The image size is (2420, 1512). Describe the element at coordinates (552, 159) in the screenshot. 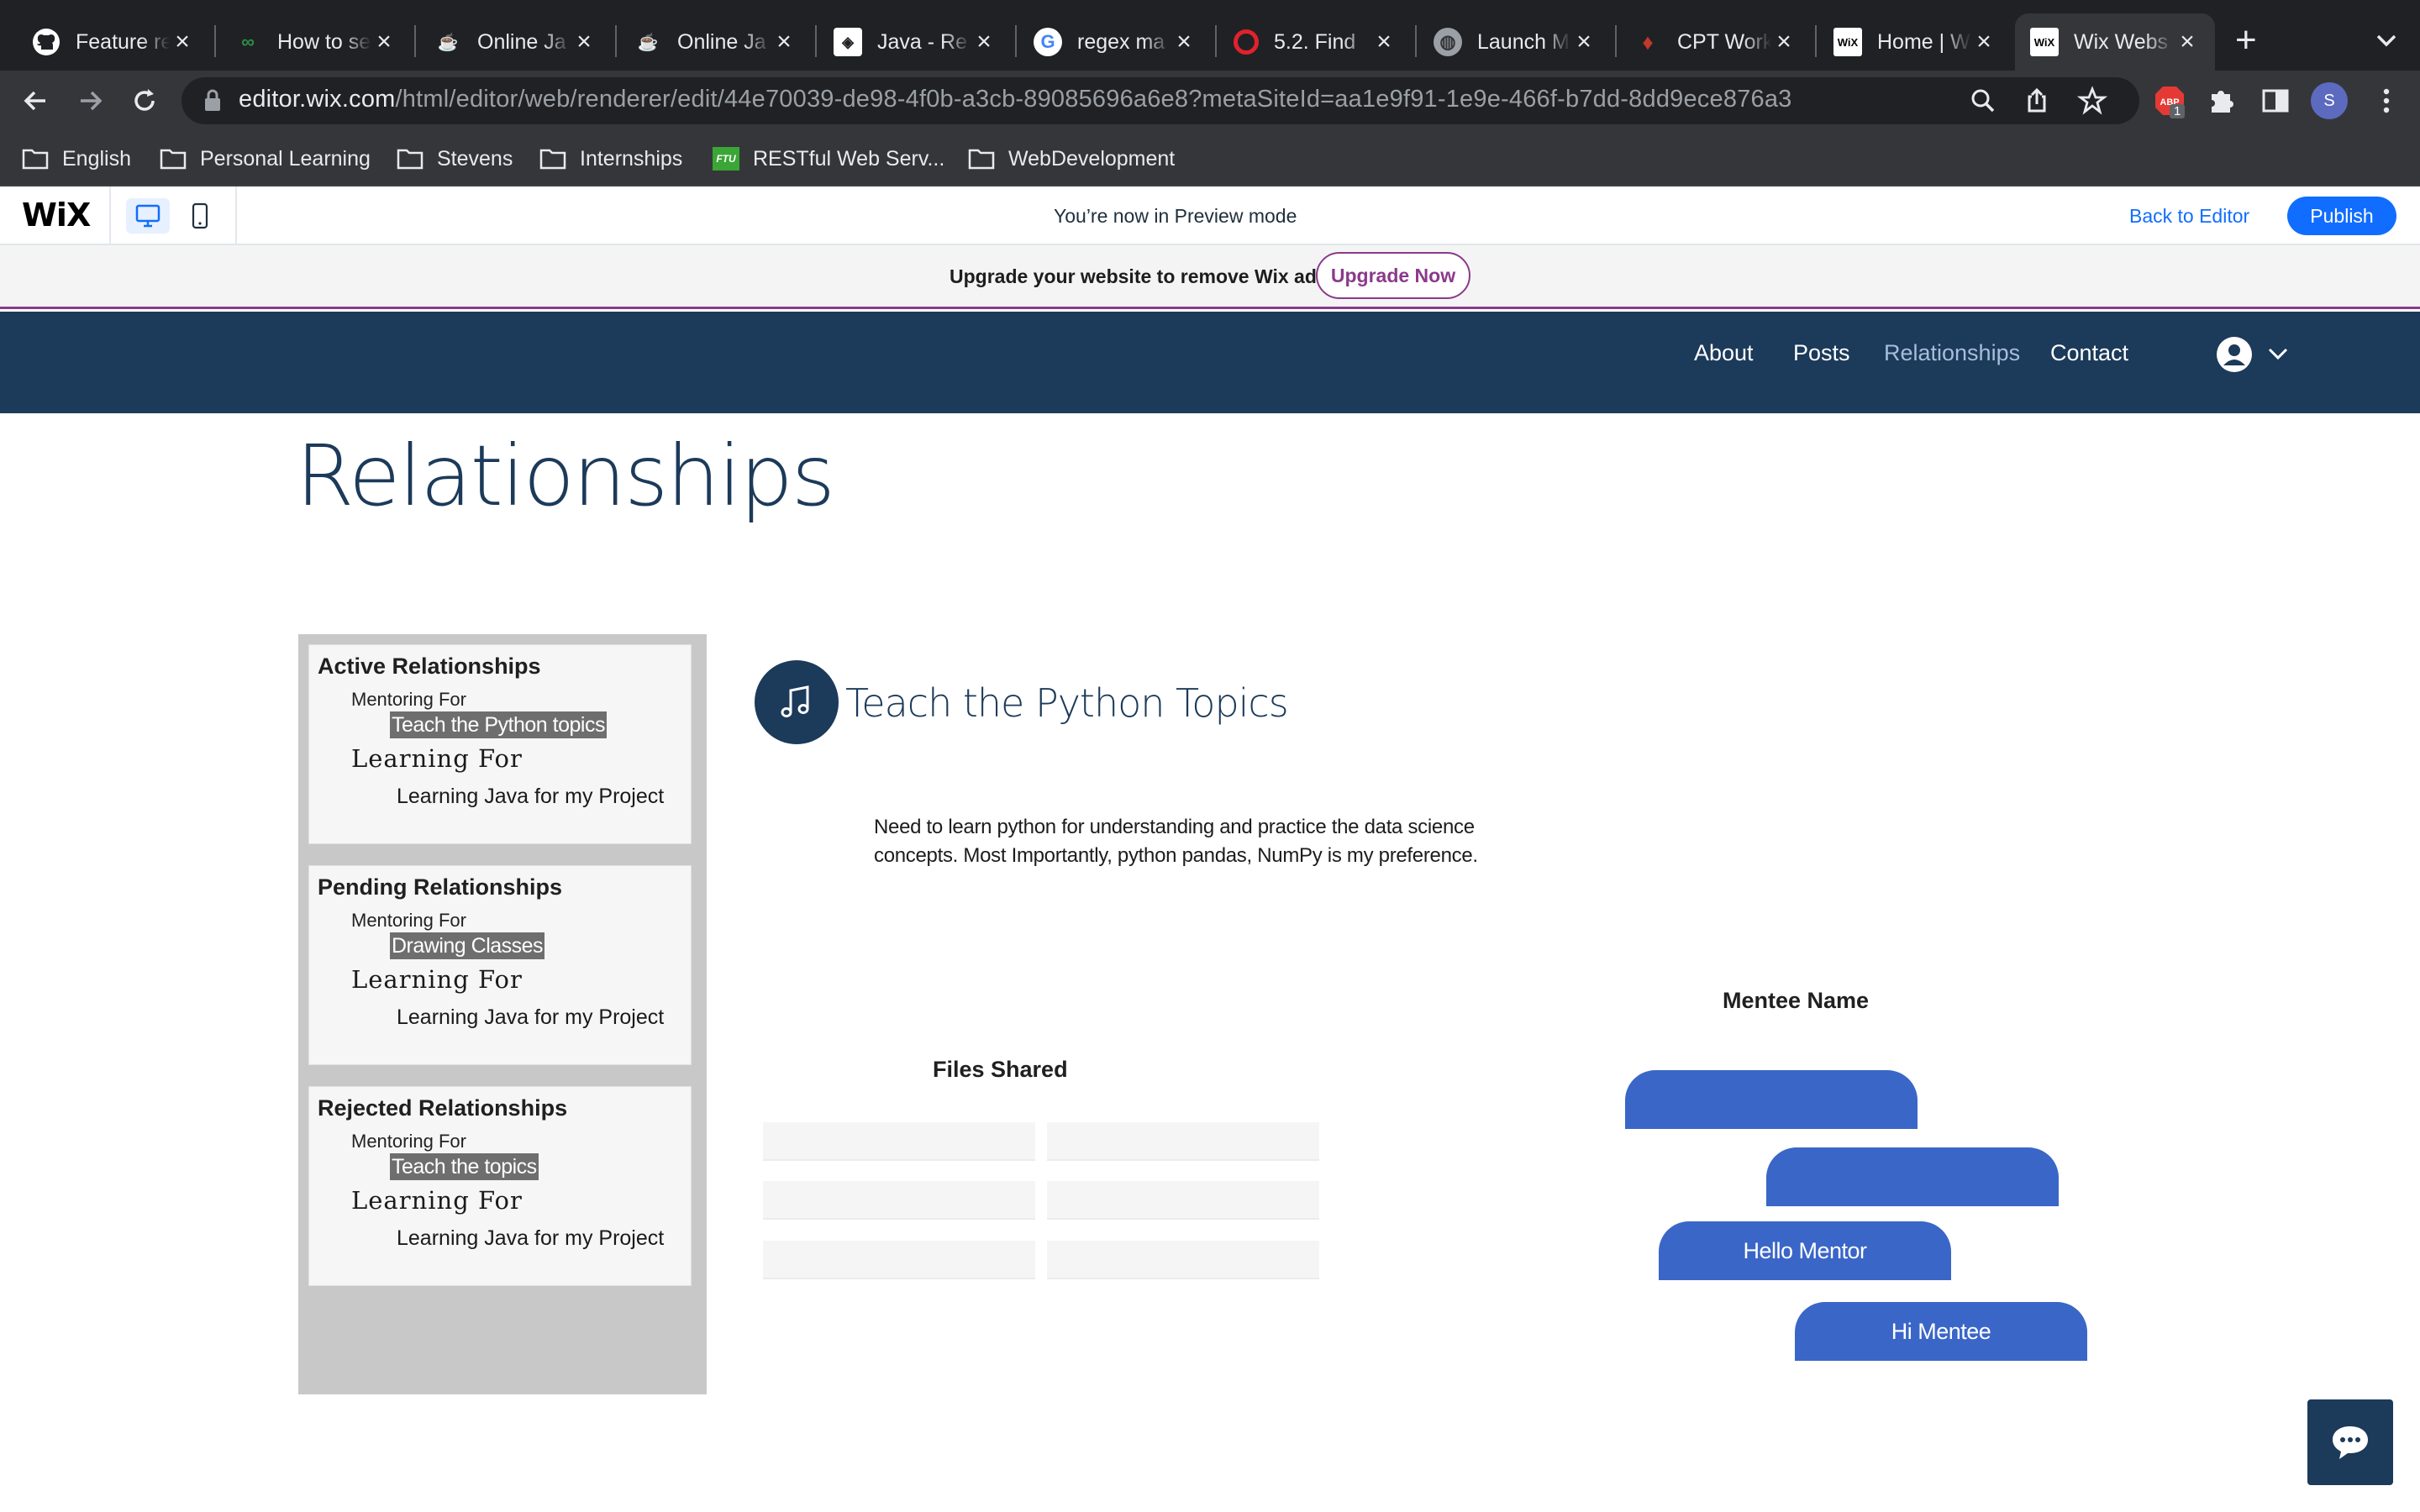

I see `folder-icon` at that location.